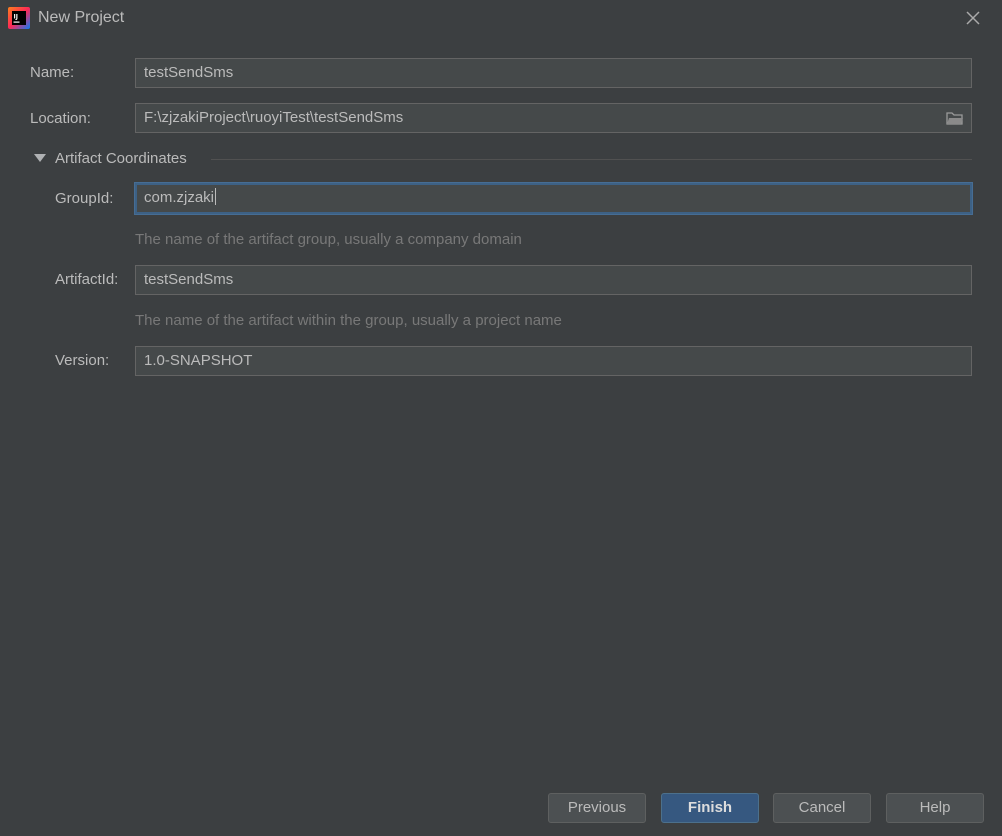 Image resolution: width=1002 pixels, height=836 pixels. What do you see at coordinates (121, 158) in the screenshot?
I see `artifact-coordinates-title: Artifact Coordinates` at bounding box center [121, 158].